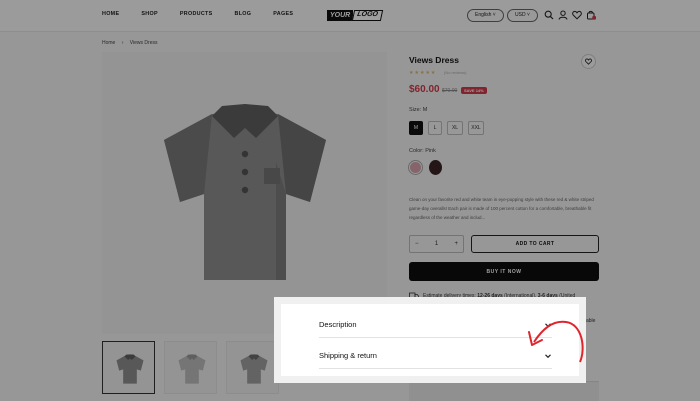 The height and width of the screenshot is (401, 700). Describe the element at coordinates (348, 355) in the screenshot. I see `accordion-shipping-label: Shipping & return` at that location.